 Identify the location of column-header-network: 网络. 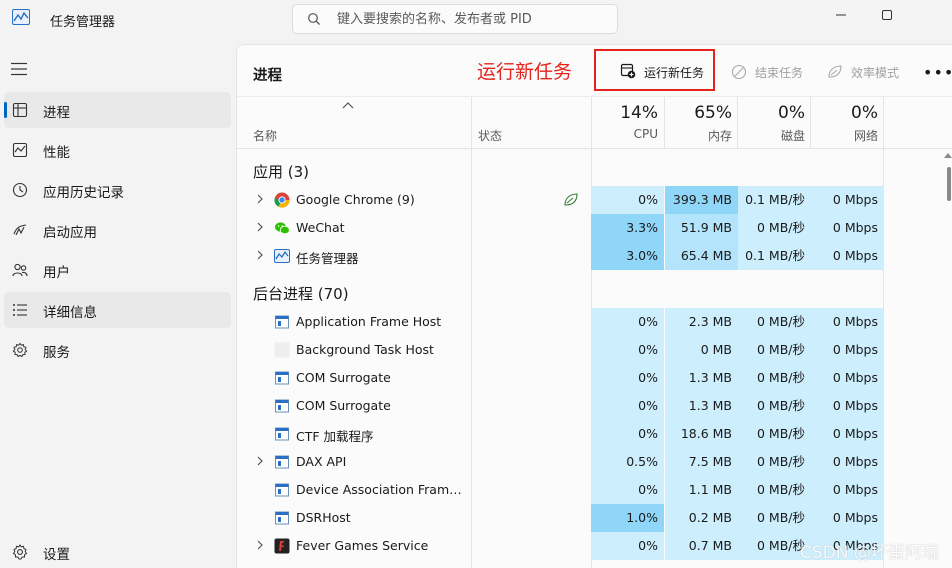
(844, 135).